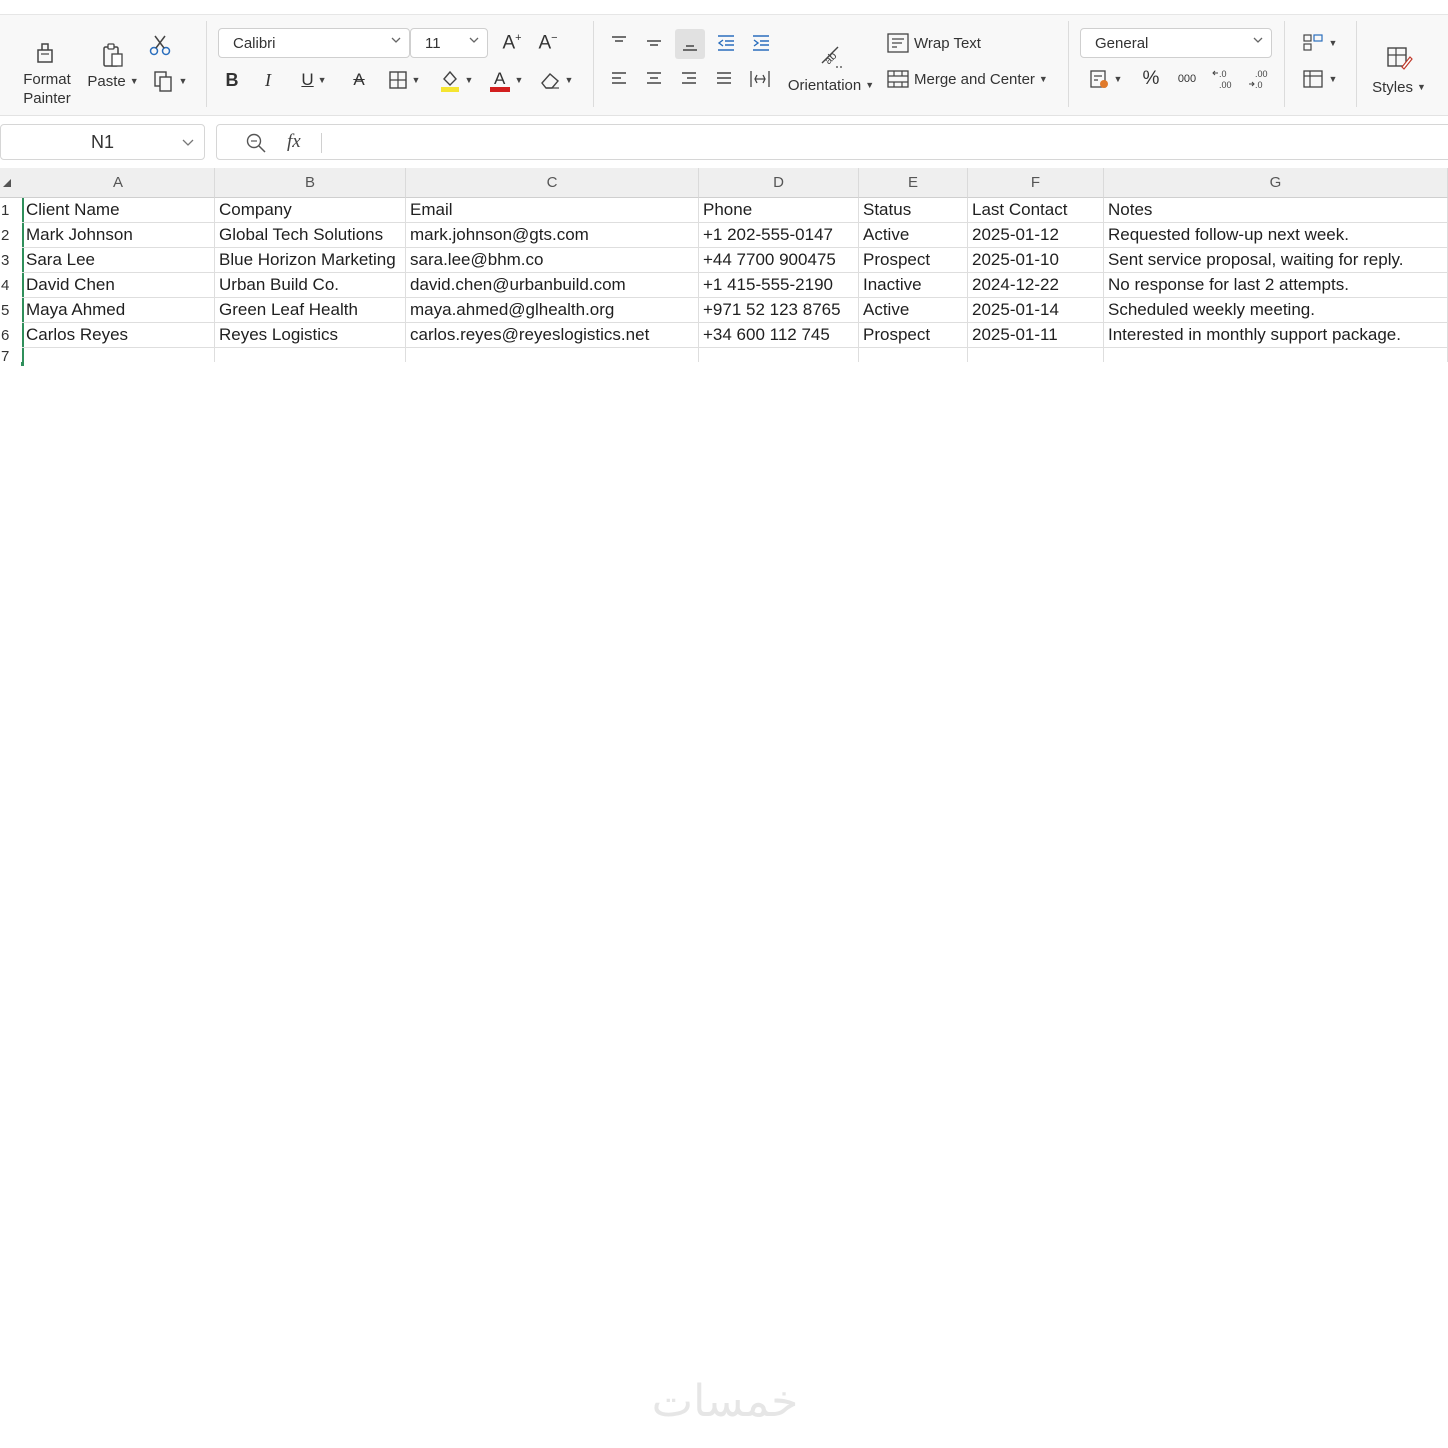 This screenshot has width=1448, height=1448. What do you see at coordinates (552, 183) in the screenshot?
I see `column-header-c: C` at bounding box center [552, 183].